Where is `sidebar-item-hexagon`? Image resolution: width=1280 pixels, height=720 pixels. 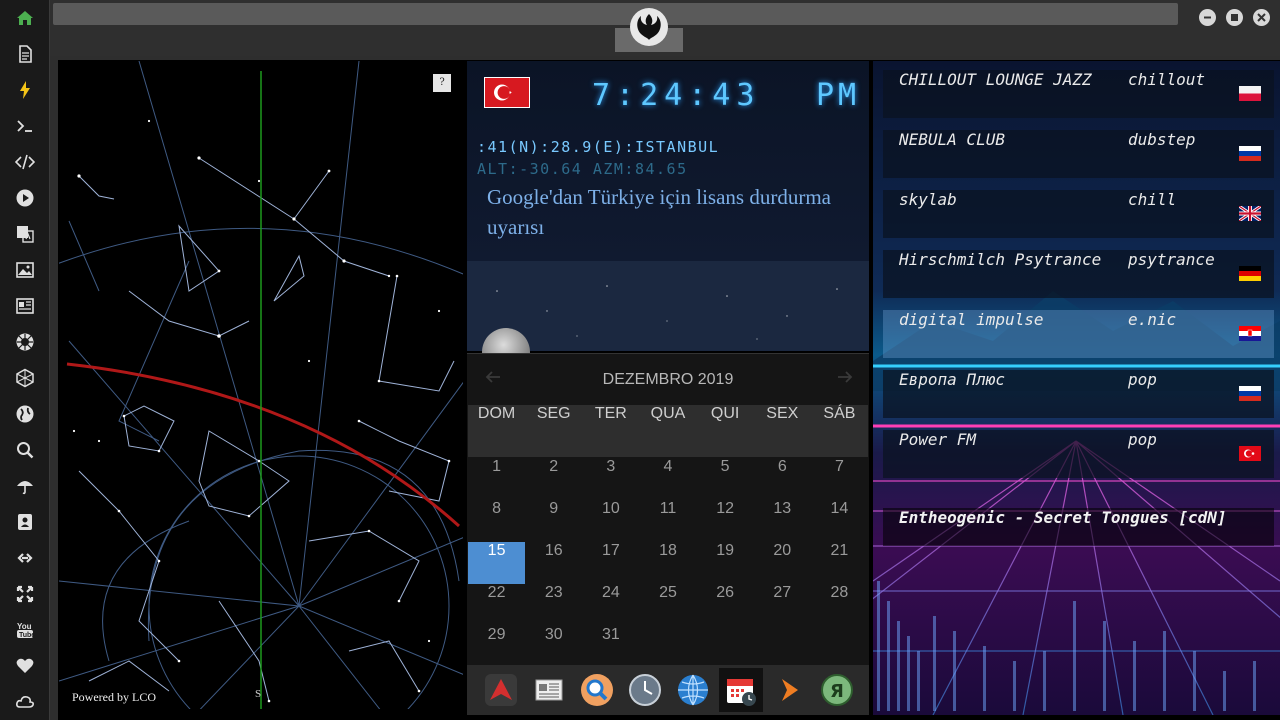
sidebar-item-hexagon is located at coordinates (25, 378).